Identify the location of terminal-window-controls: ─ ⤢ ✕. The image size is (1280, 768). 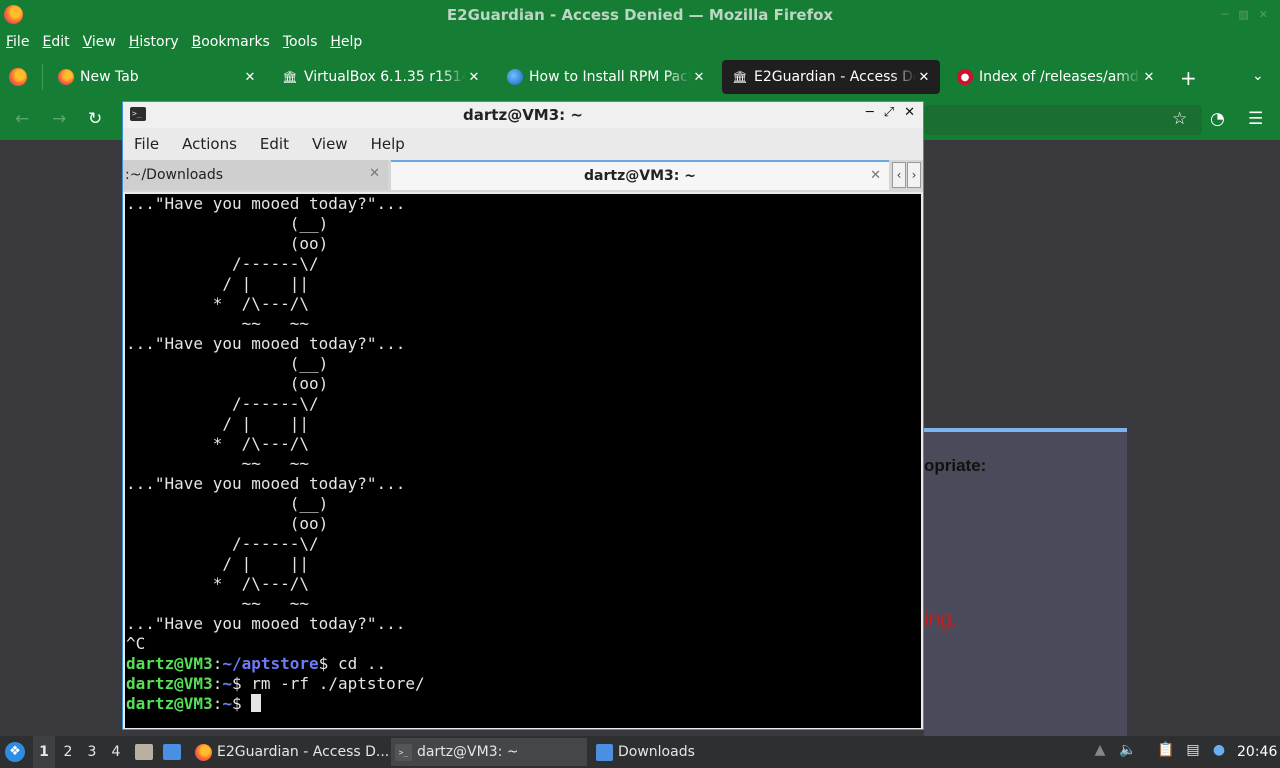
(890, 112).